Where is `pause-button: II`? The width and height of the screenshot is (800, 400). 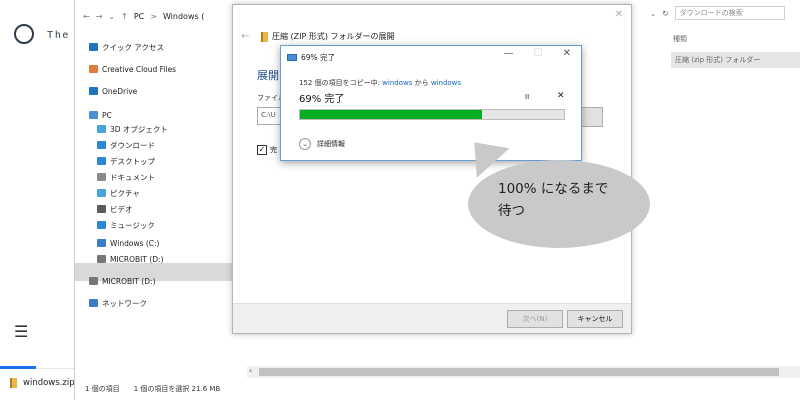 pause-button: II is located at coordinates (527, 97).